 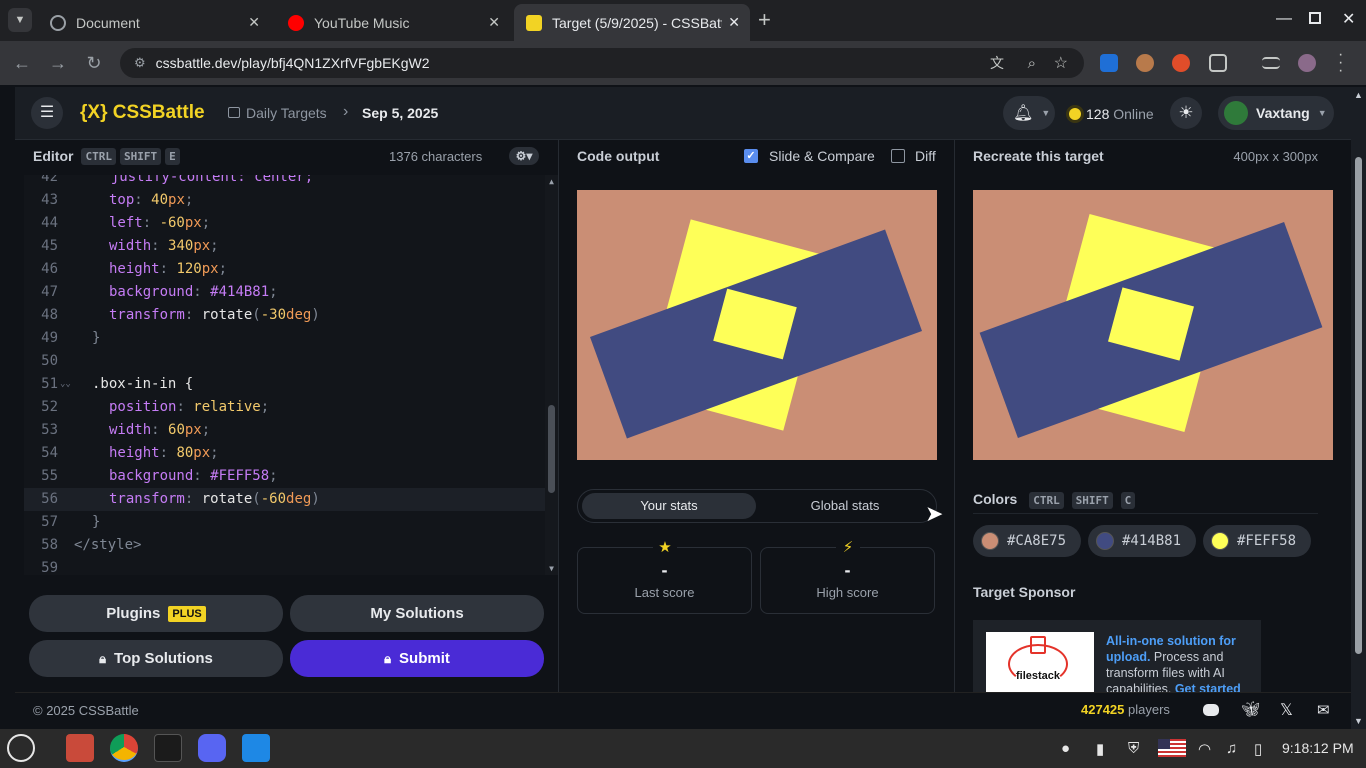 What do you see at coordinates (284, 361) in the screenshot?
I see `code-line: 50` at bounding box center [284, 361].